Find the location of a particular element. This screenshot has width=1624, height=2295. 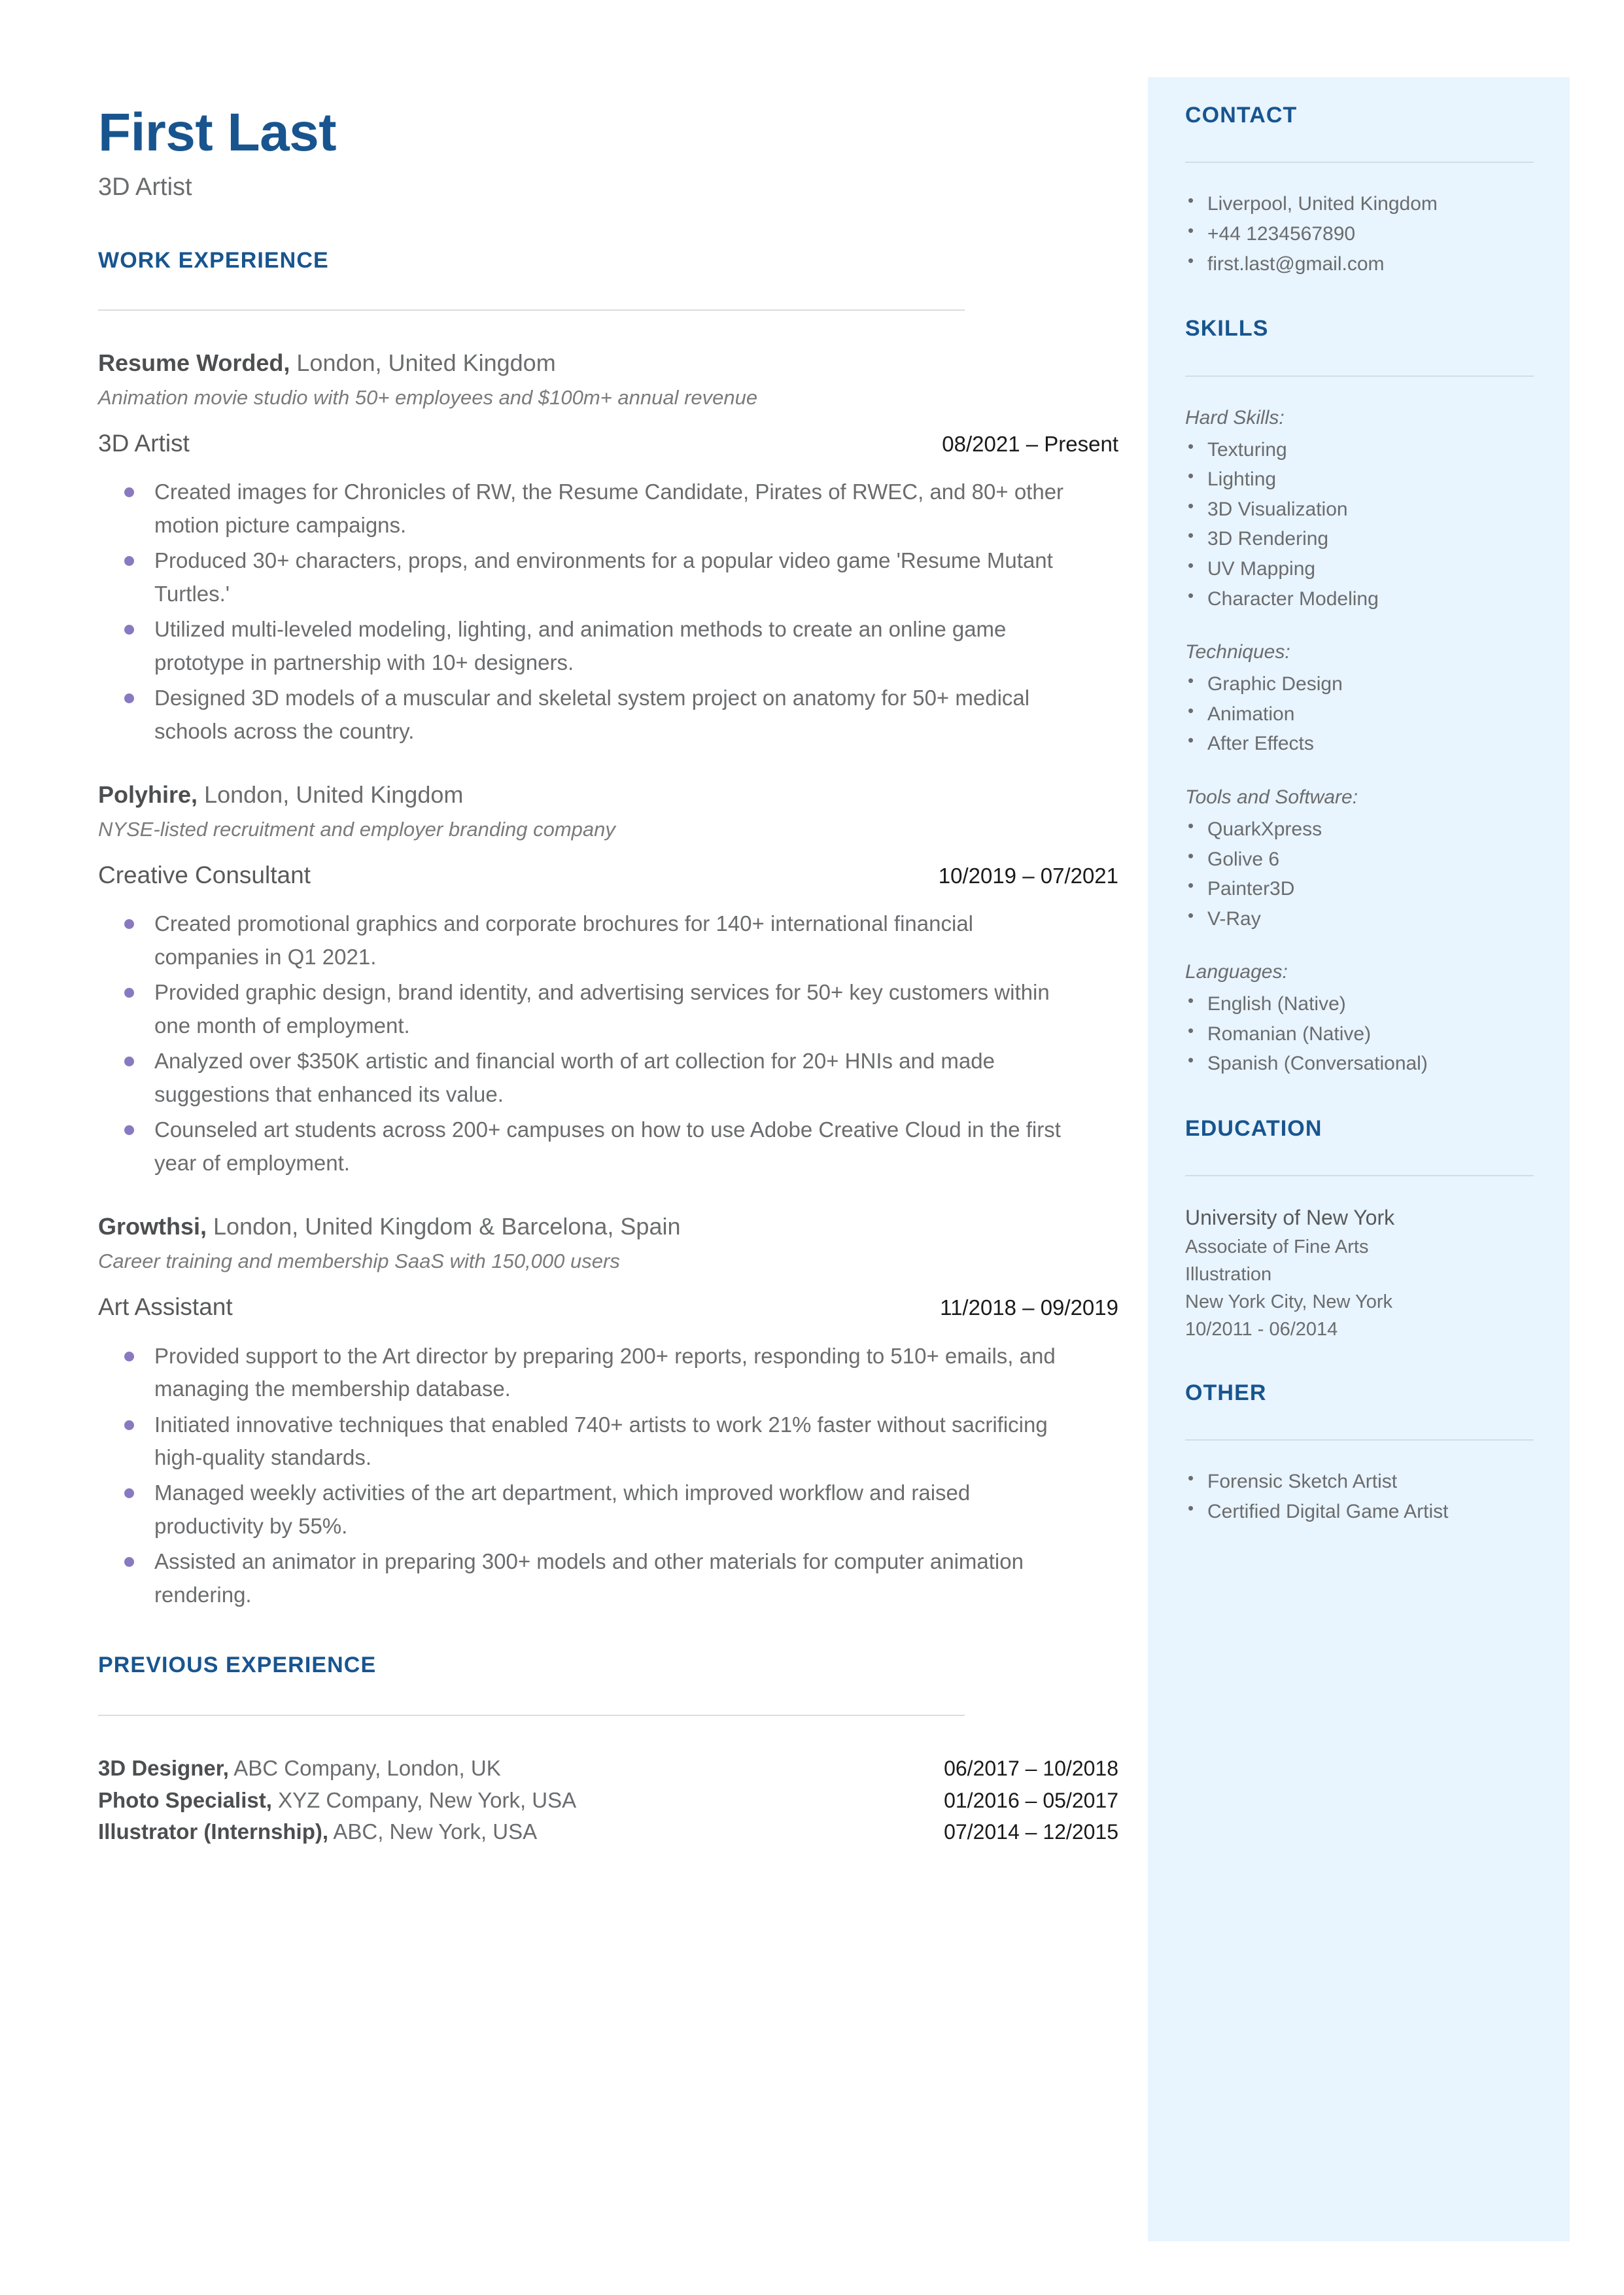

skill-item: 3D Visualization is located at coordinates (1359, 509).